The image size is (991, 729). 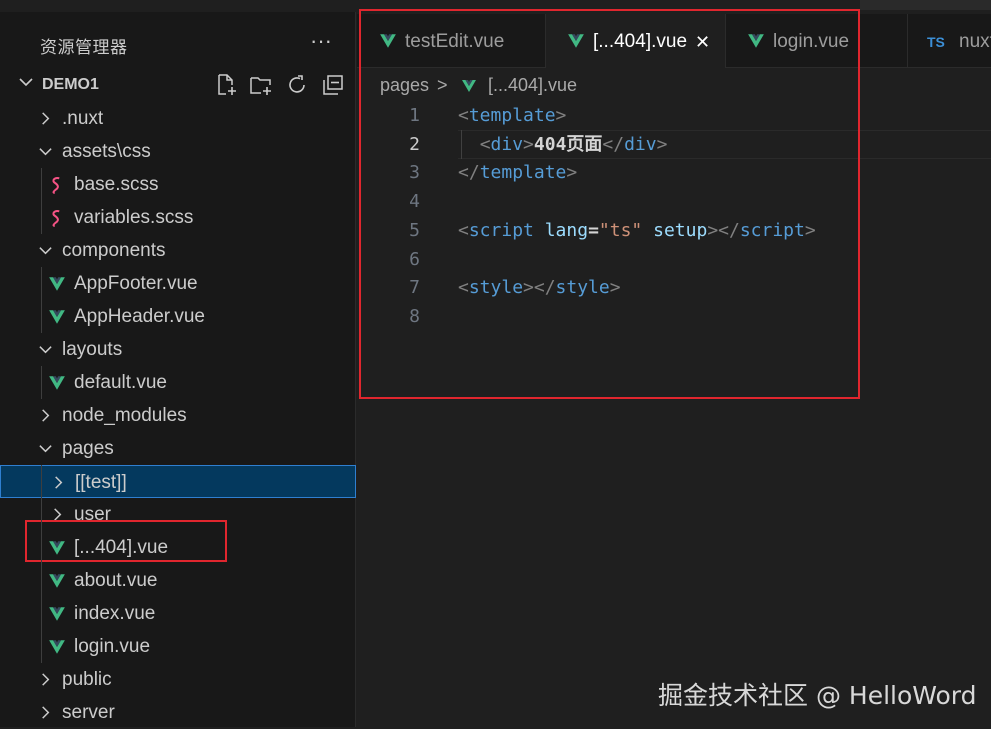 What do you see at coordinates (178, 382) in the screenshot?
I see `file-row: default.vue` at bounding box center [178, 382].